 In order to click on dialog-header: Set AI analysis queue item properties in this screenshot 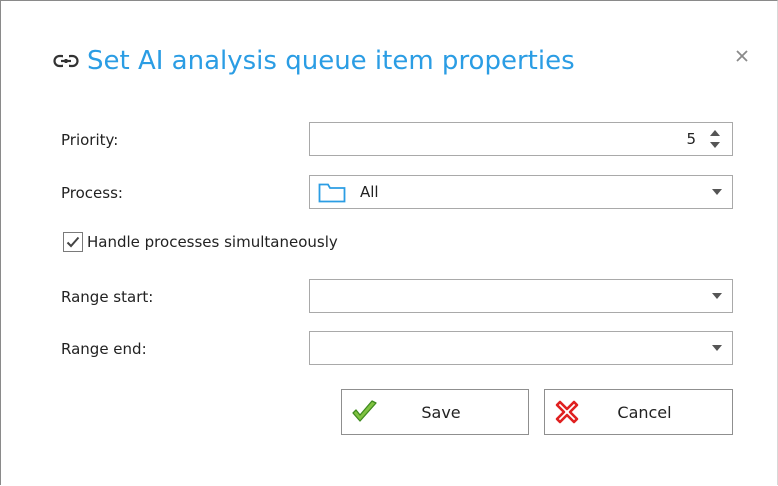, I will do `click(314, 61)`.